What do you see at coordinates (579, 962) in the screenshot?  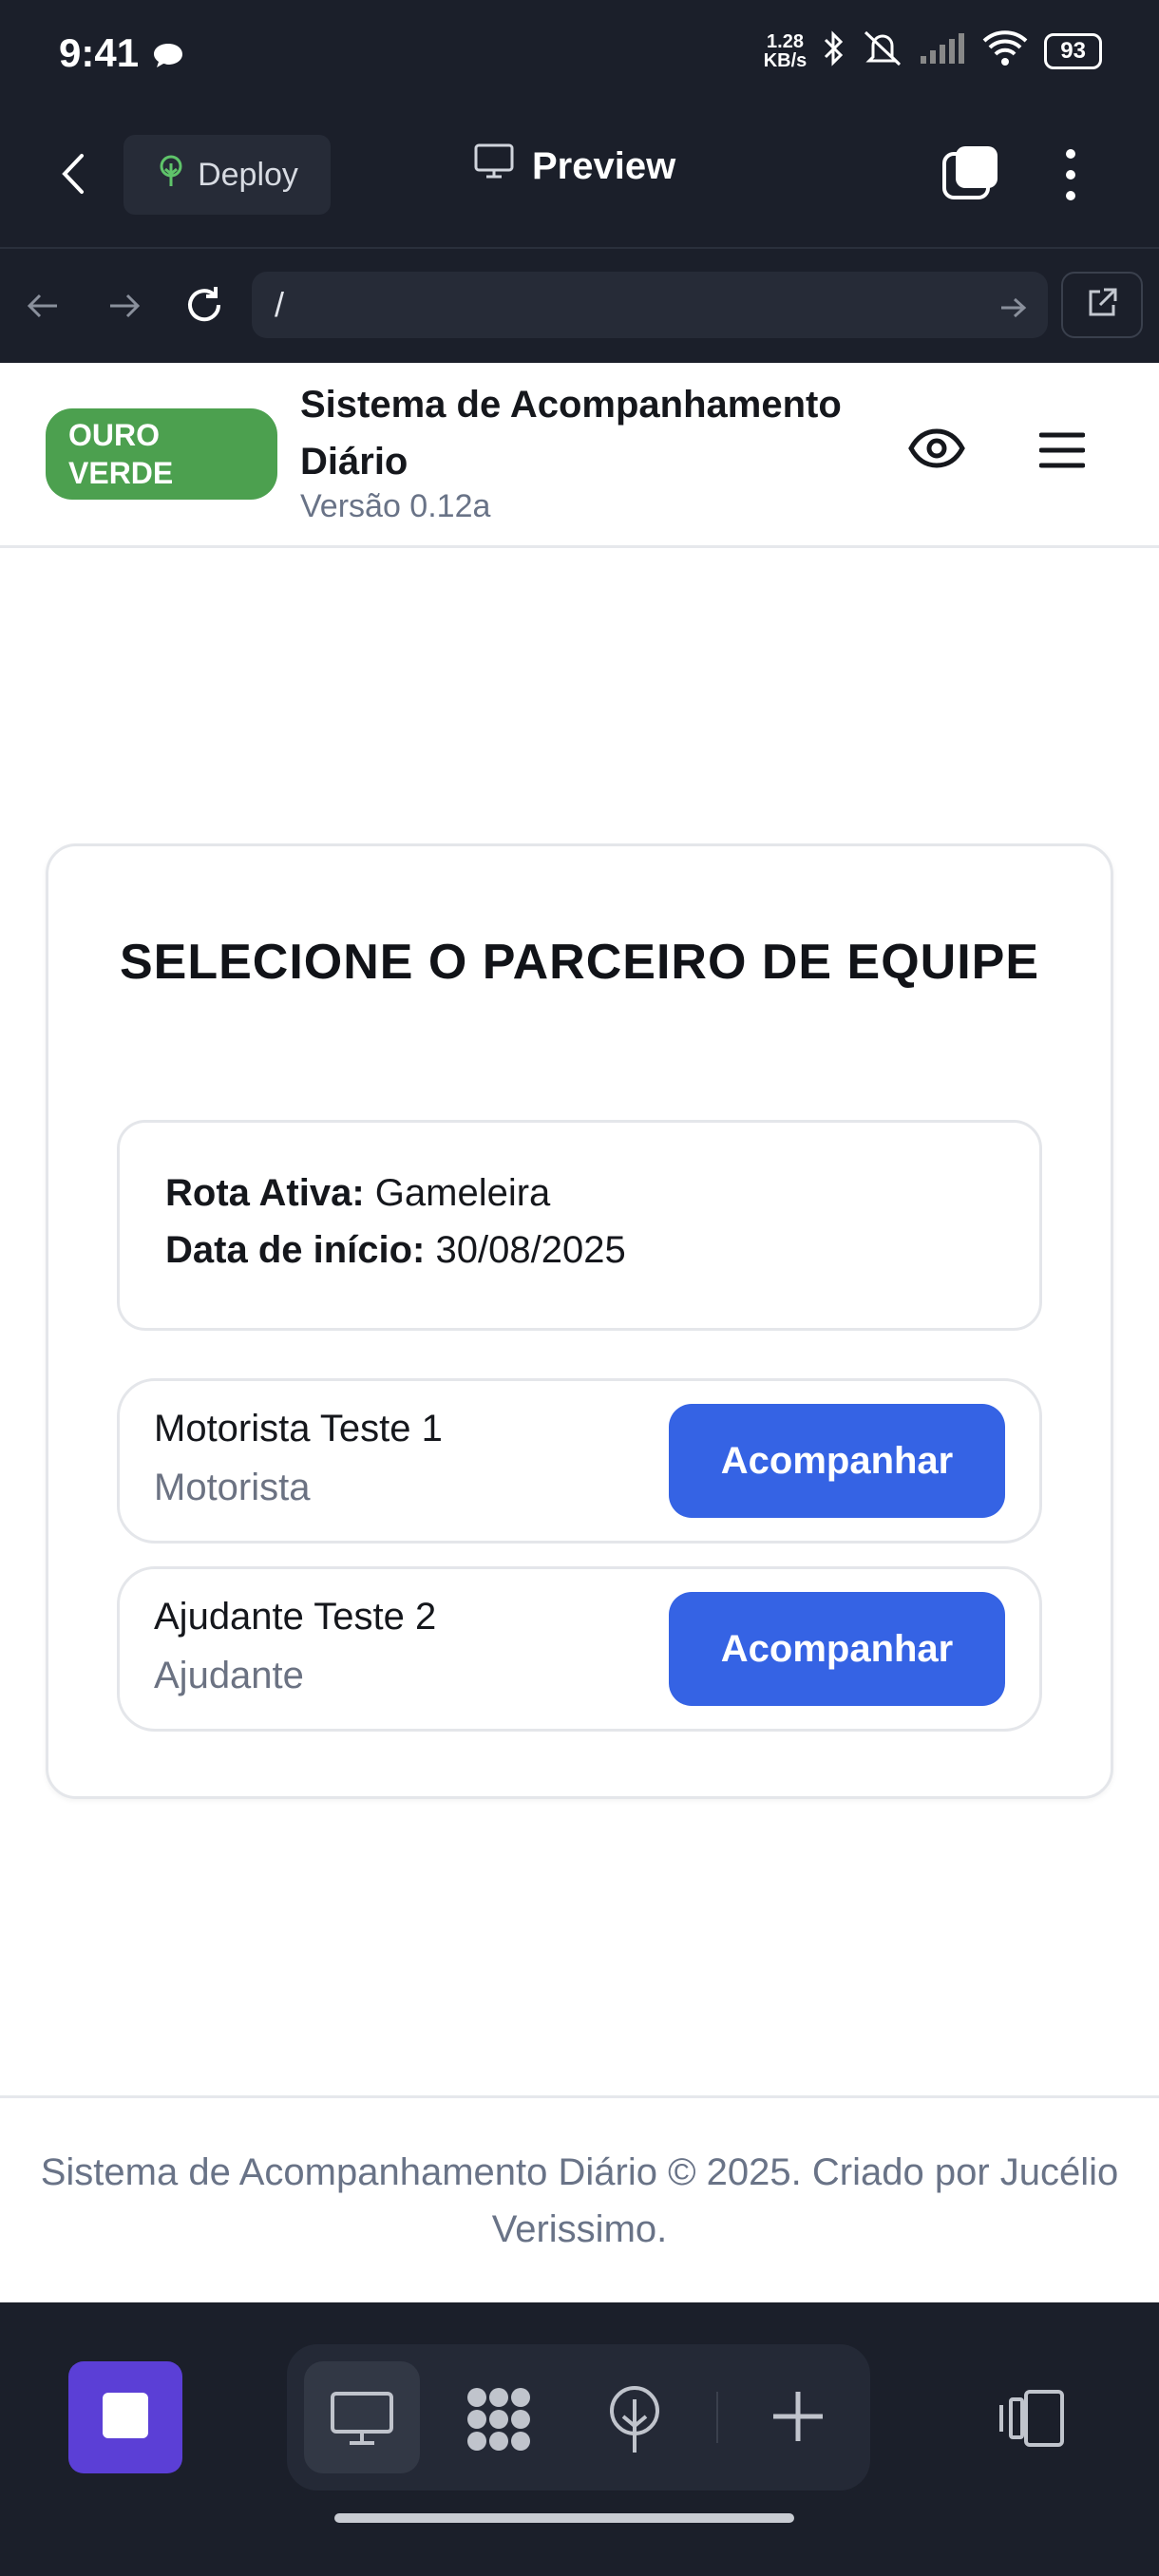 I see `card-title: SELECIONE O PARCEIRO DE EQUIPE` at bounding box center [579, 962].